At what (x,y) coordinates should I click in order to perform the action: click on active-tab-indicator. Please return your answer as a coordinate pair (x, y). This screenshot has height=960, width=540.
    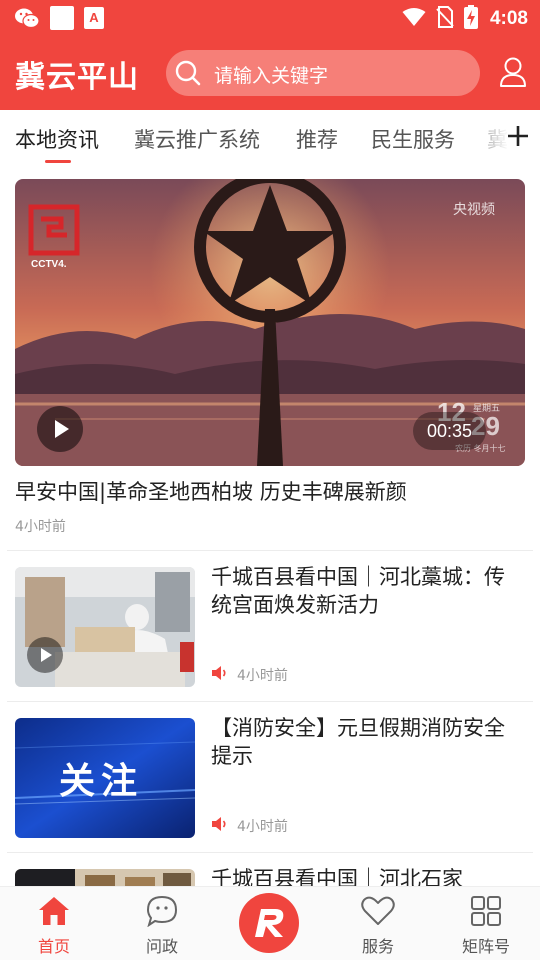
    Looking at the image, I should click on (58, 161).